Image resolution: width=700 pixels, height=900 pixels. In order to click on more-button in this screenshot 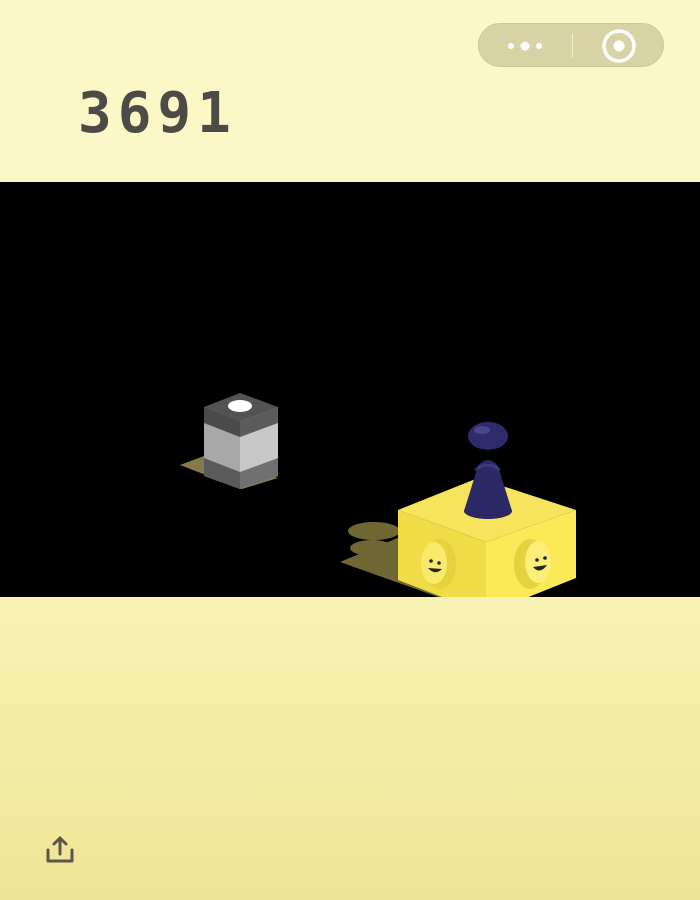, I will do `click(525, 46)`.